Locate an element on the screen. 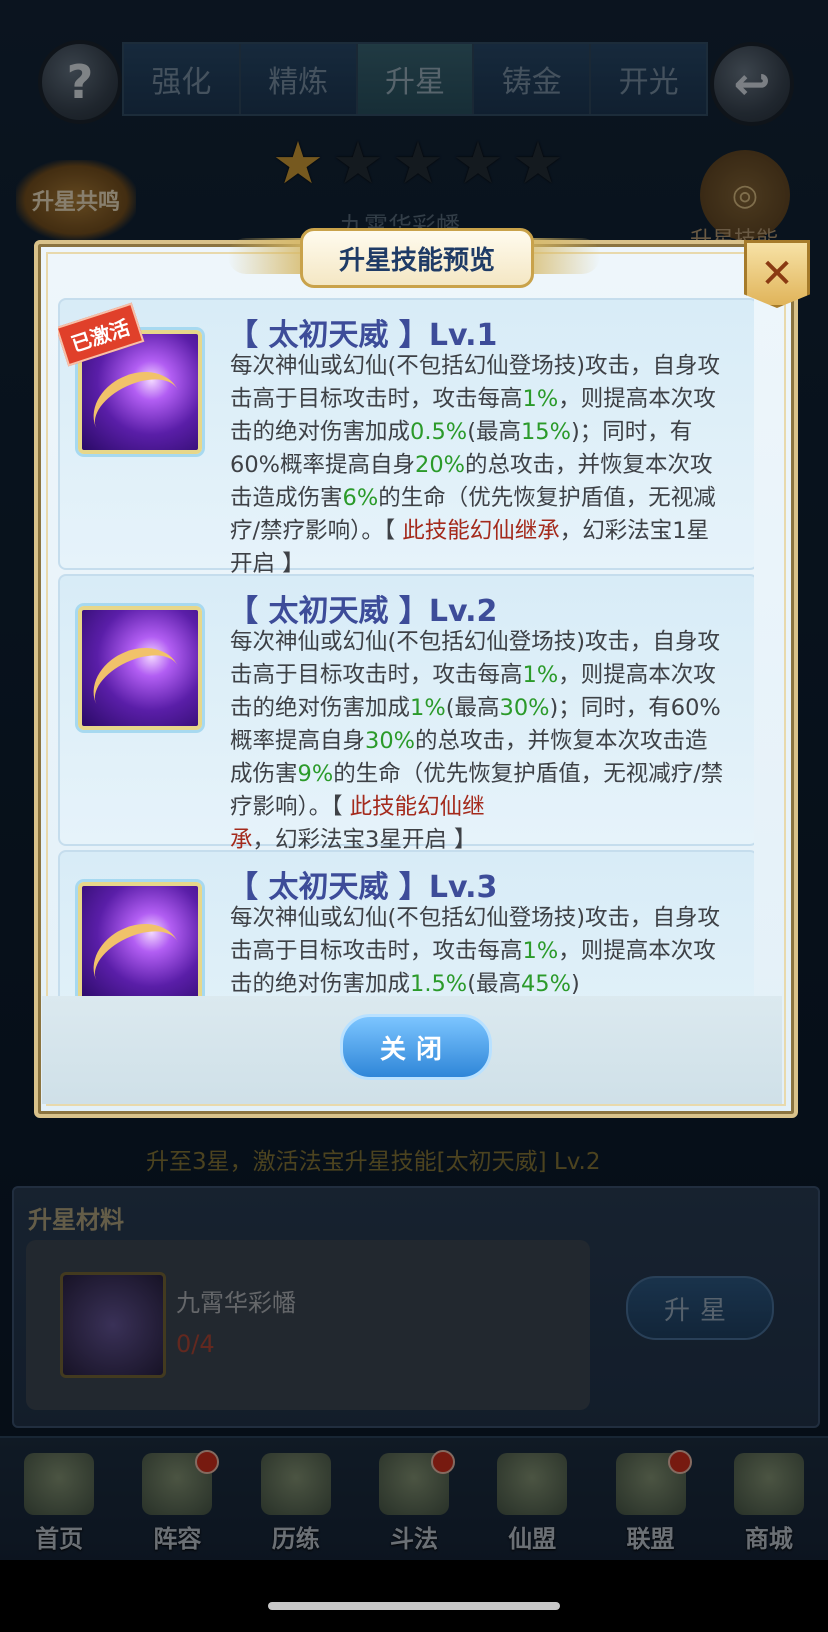  description-segment: 6% is located at coordinates (360, 498).